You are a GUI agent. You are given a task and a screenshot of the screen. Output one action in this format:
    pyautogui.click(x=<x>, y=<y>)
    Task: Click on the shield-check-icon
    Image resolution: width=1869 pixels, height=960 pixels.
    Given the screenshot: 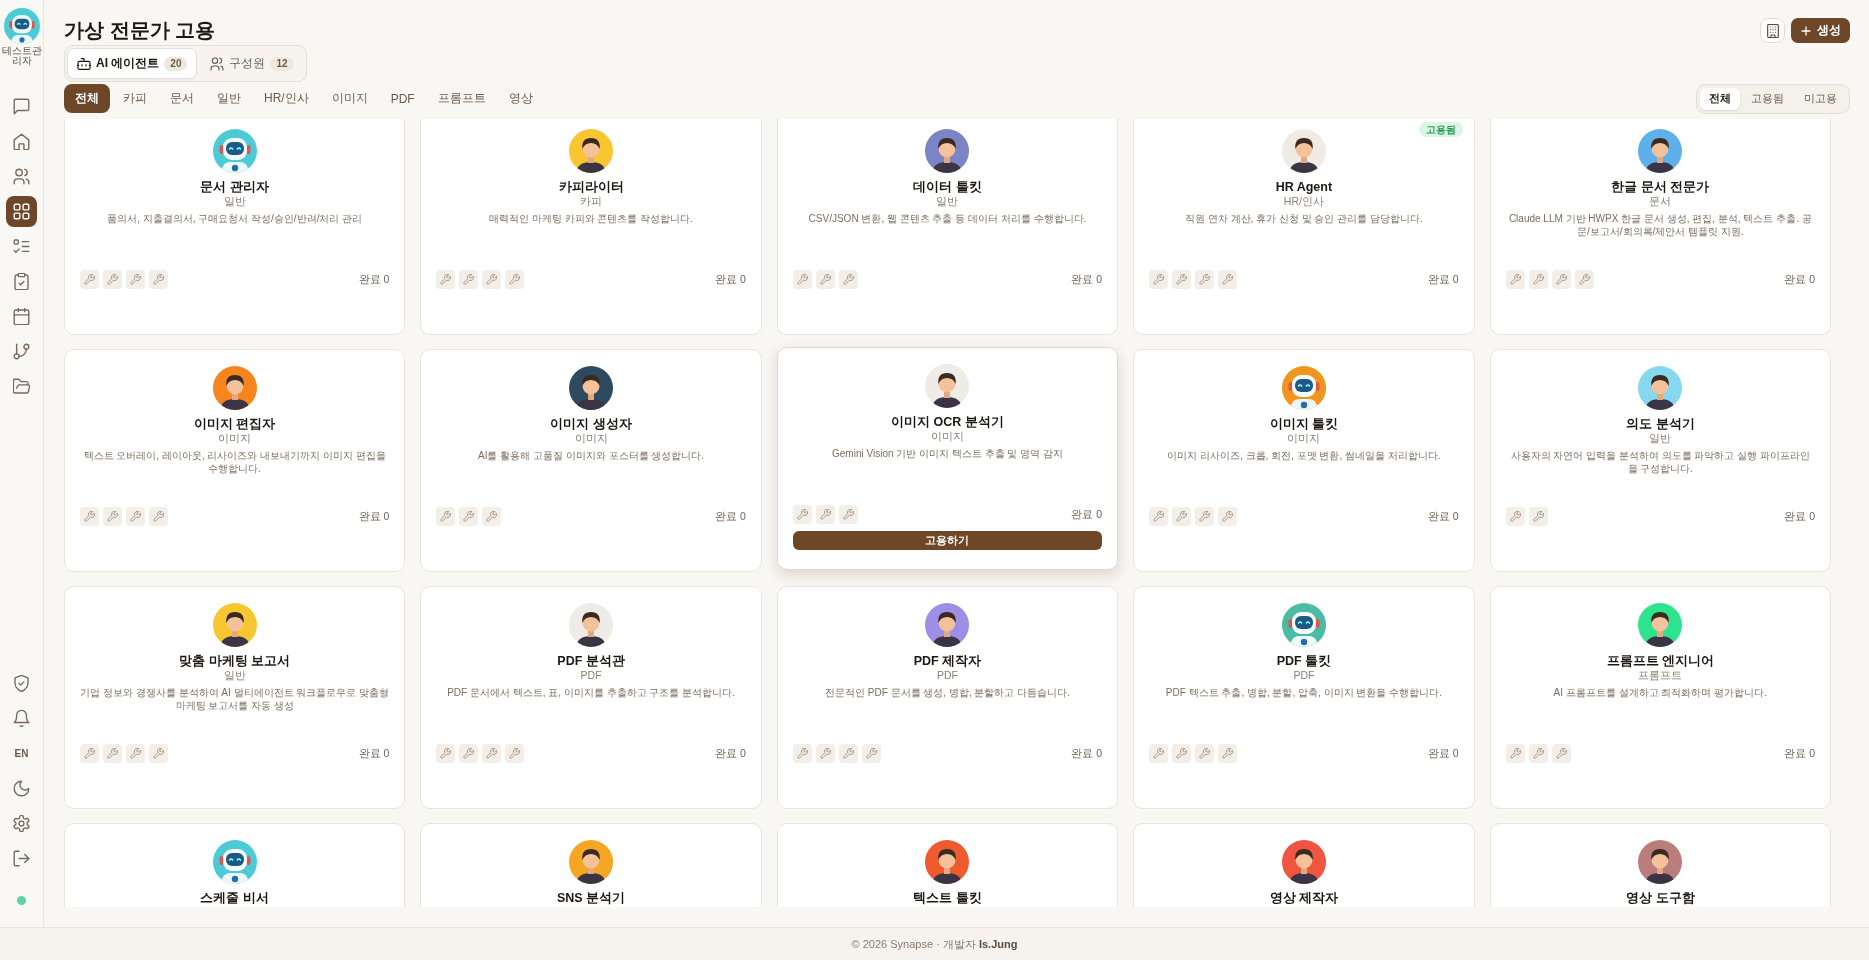 What is the action you would take?
    pyautogui.click(x=21, y=683)
    